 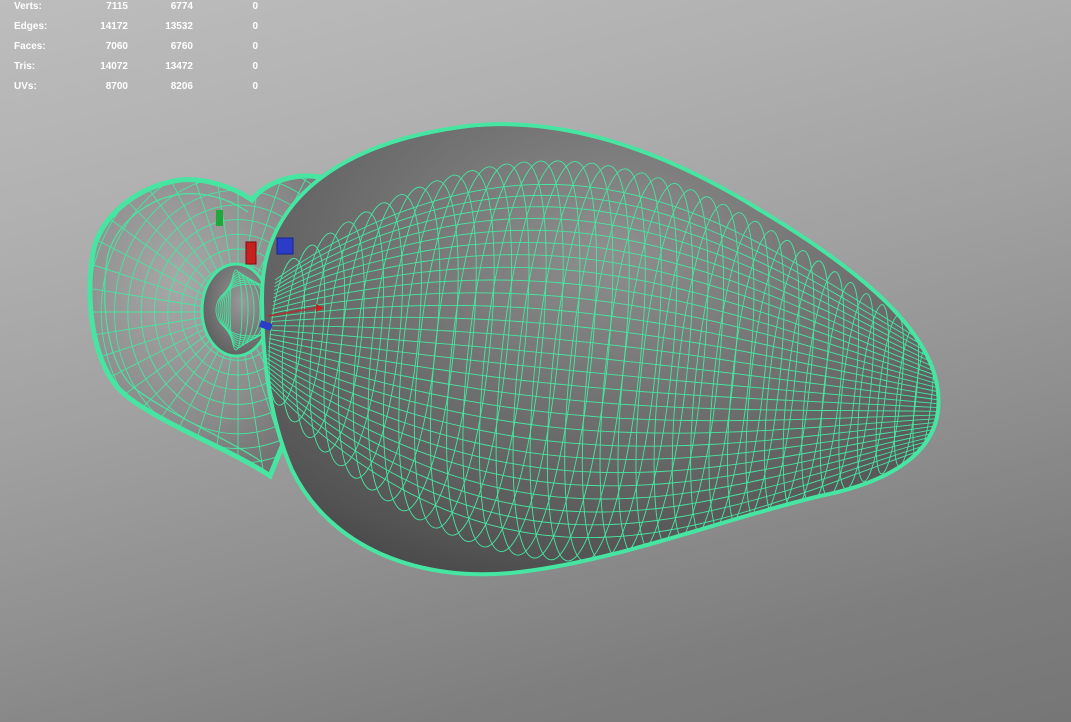 What do you see at coordinates (145, 7) in the screenshot?
I see `hud-row-verts: Verts: 7115 6774 0` at bounding box center [145, 7].